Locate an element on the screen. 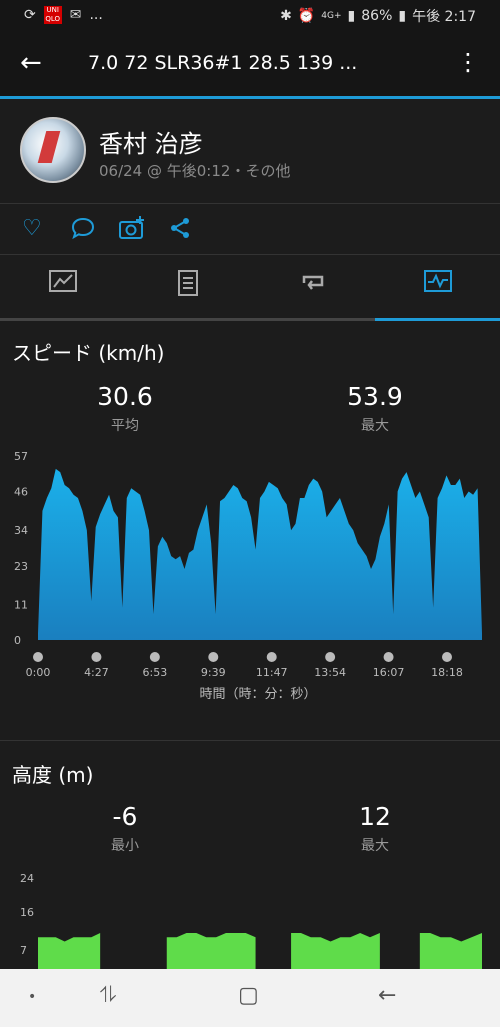  x-tick-label: 11:47 is located at coordinates (272, 672).